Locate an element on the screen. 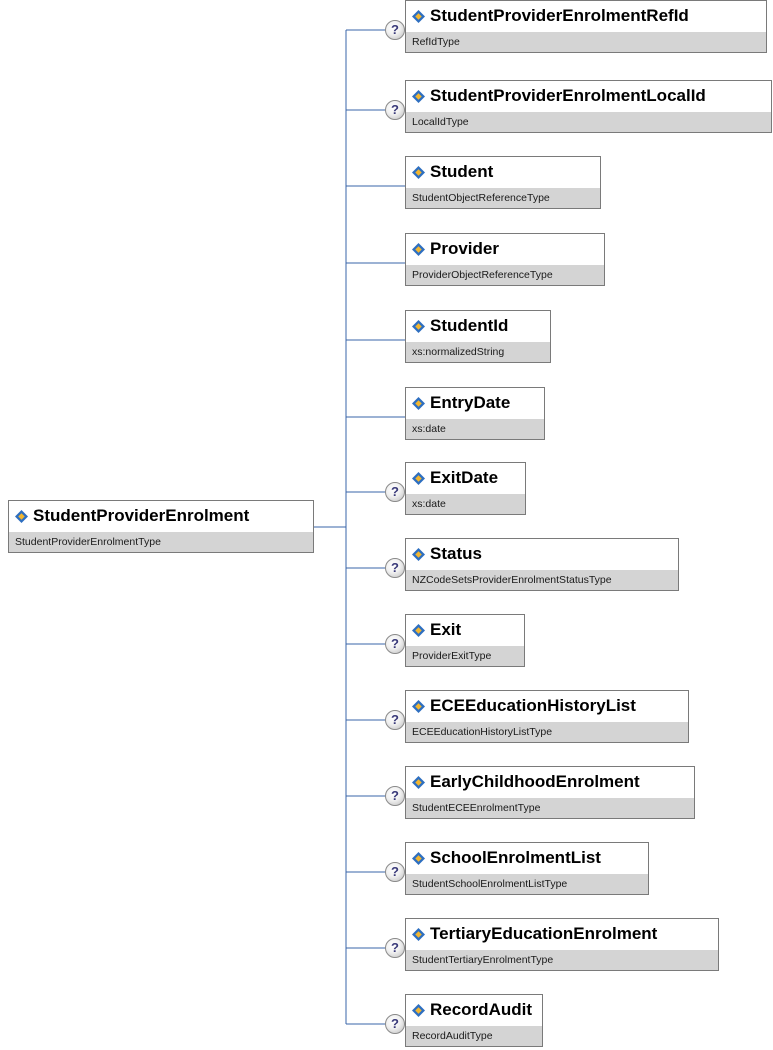 This screenshot has width=773, height=1050. child-element-box: Provider ProviderObjectReferenceType is located at coordinates (505, 259).